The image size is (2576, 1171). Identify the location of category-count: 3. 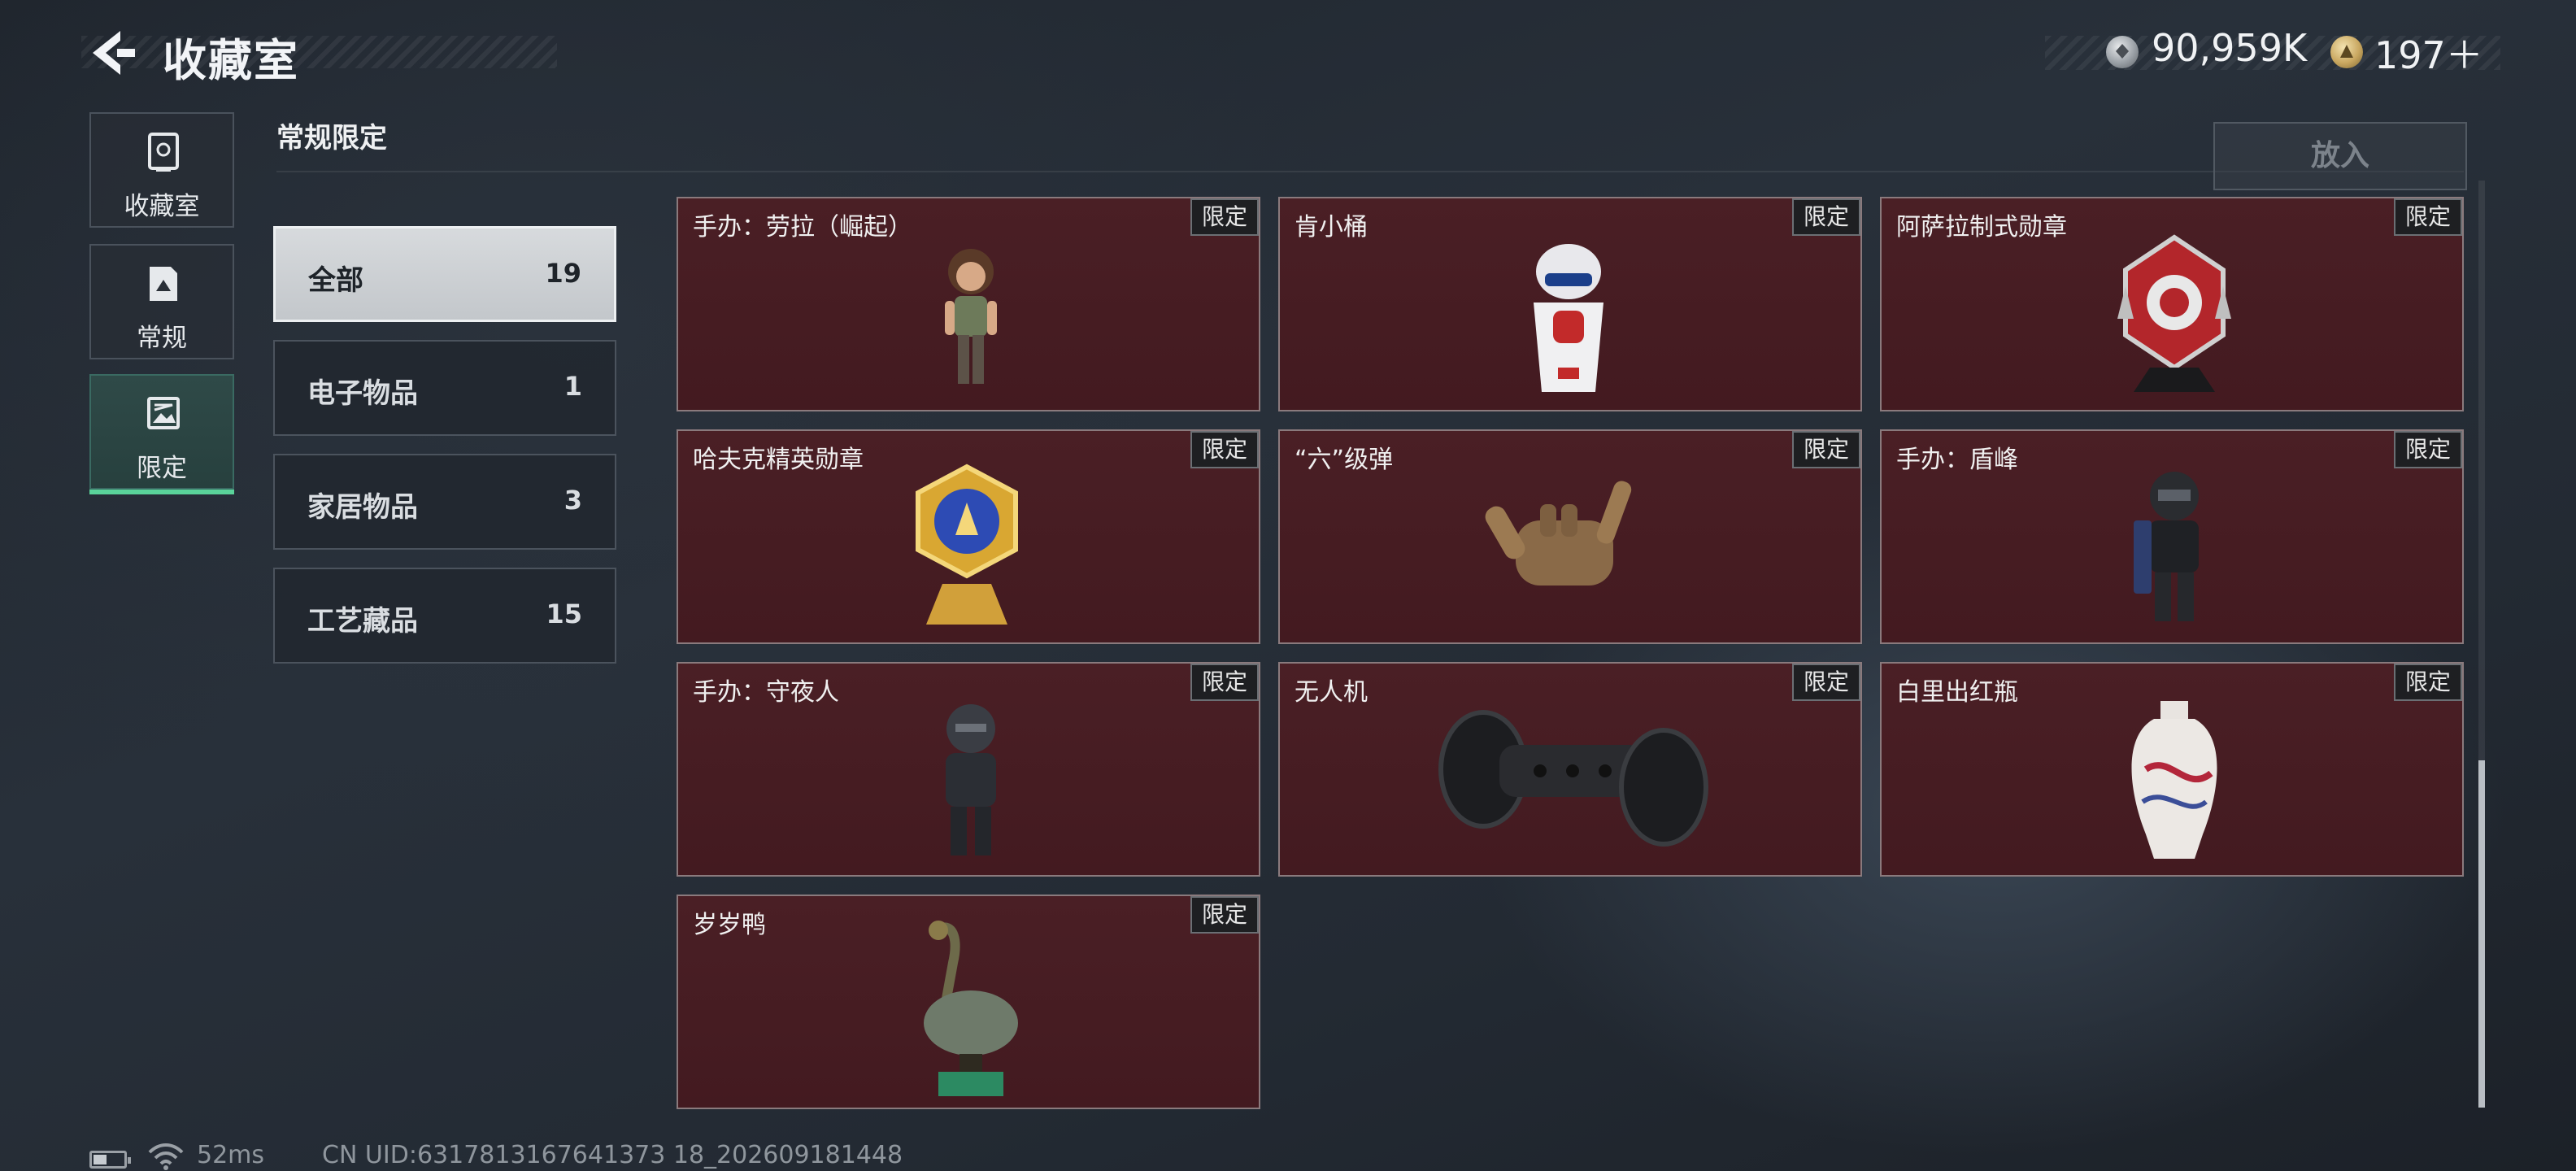
(573, 501).